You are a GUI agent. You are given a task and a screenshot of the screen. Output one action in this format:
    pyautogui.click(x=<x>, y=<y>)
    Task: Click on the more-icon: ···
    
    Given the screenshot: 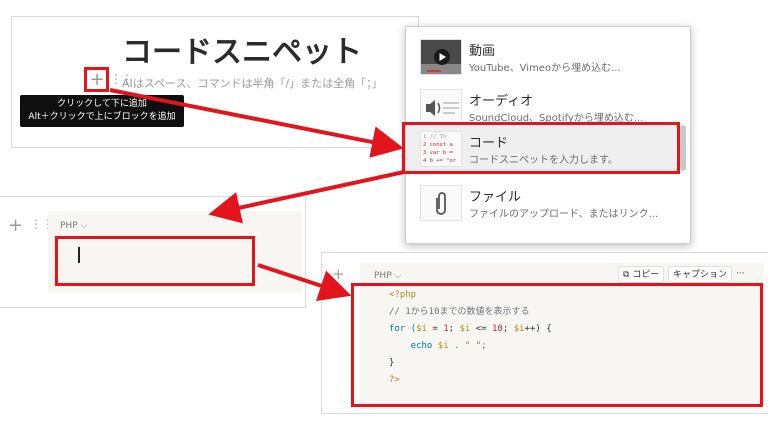 What is the action you would take?
    pyautogui.click(x=740, y=274)
    